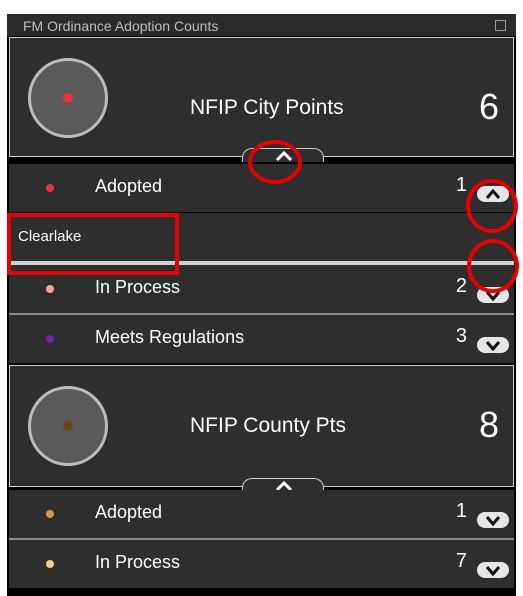  I want to click on widget-title-bar: FM Ordinance Adoption Counts, so click(261, 25).